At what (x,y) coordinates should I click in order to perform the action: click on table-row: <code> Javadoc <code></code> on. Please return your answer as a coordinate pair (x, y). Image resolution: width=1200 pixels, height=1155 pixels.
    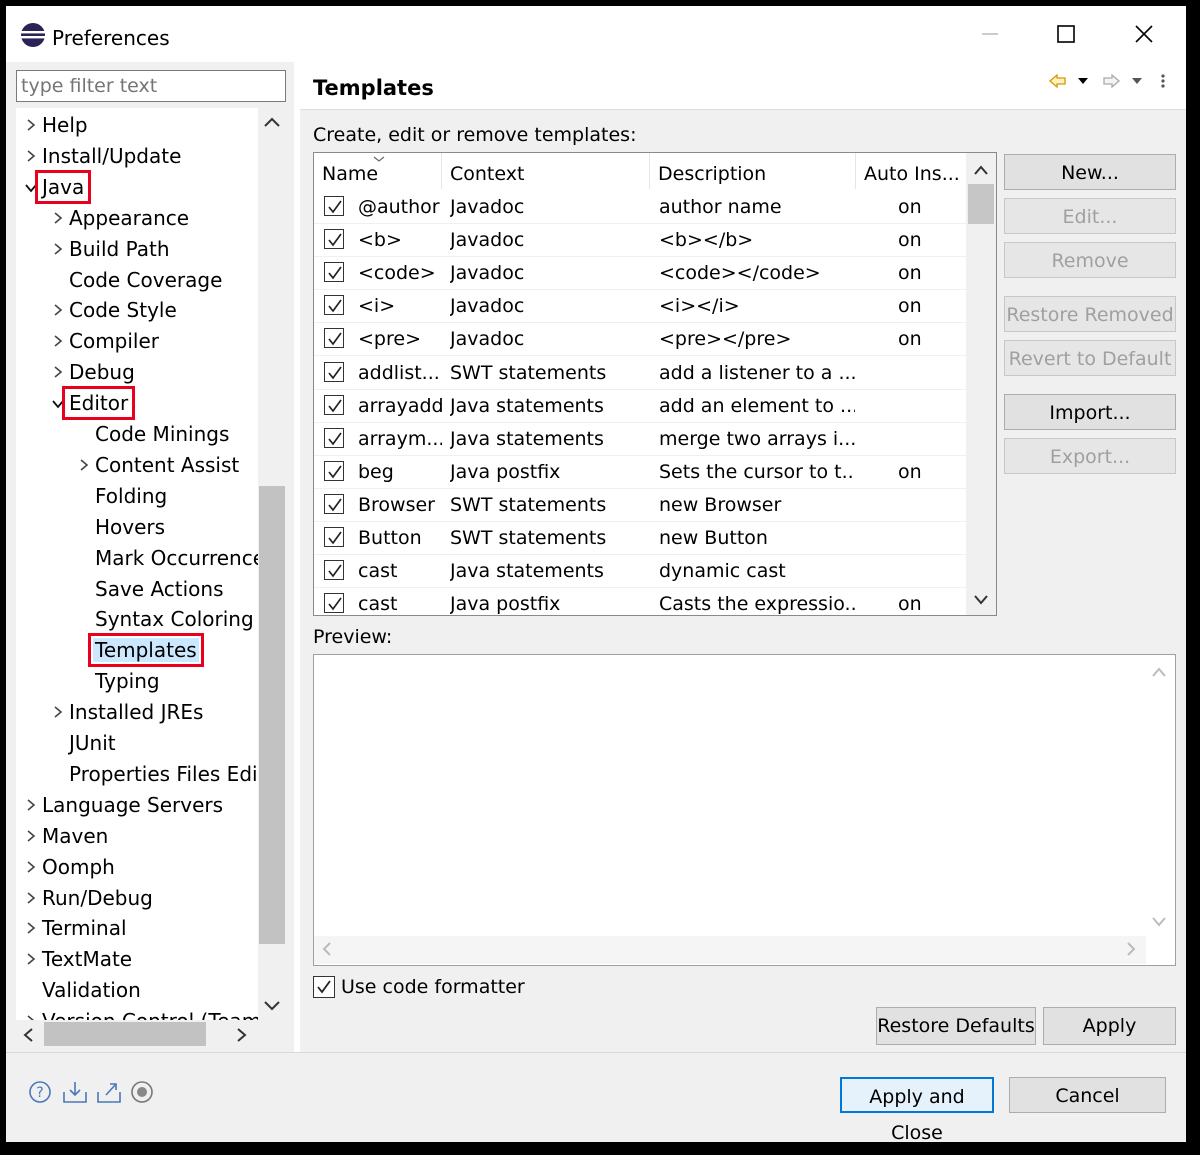
    Looking at the image, I should click on (641, 273).